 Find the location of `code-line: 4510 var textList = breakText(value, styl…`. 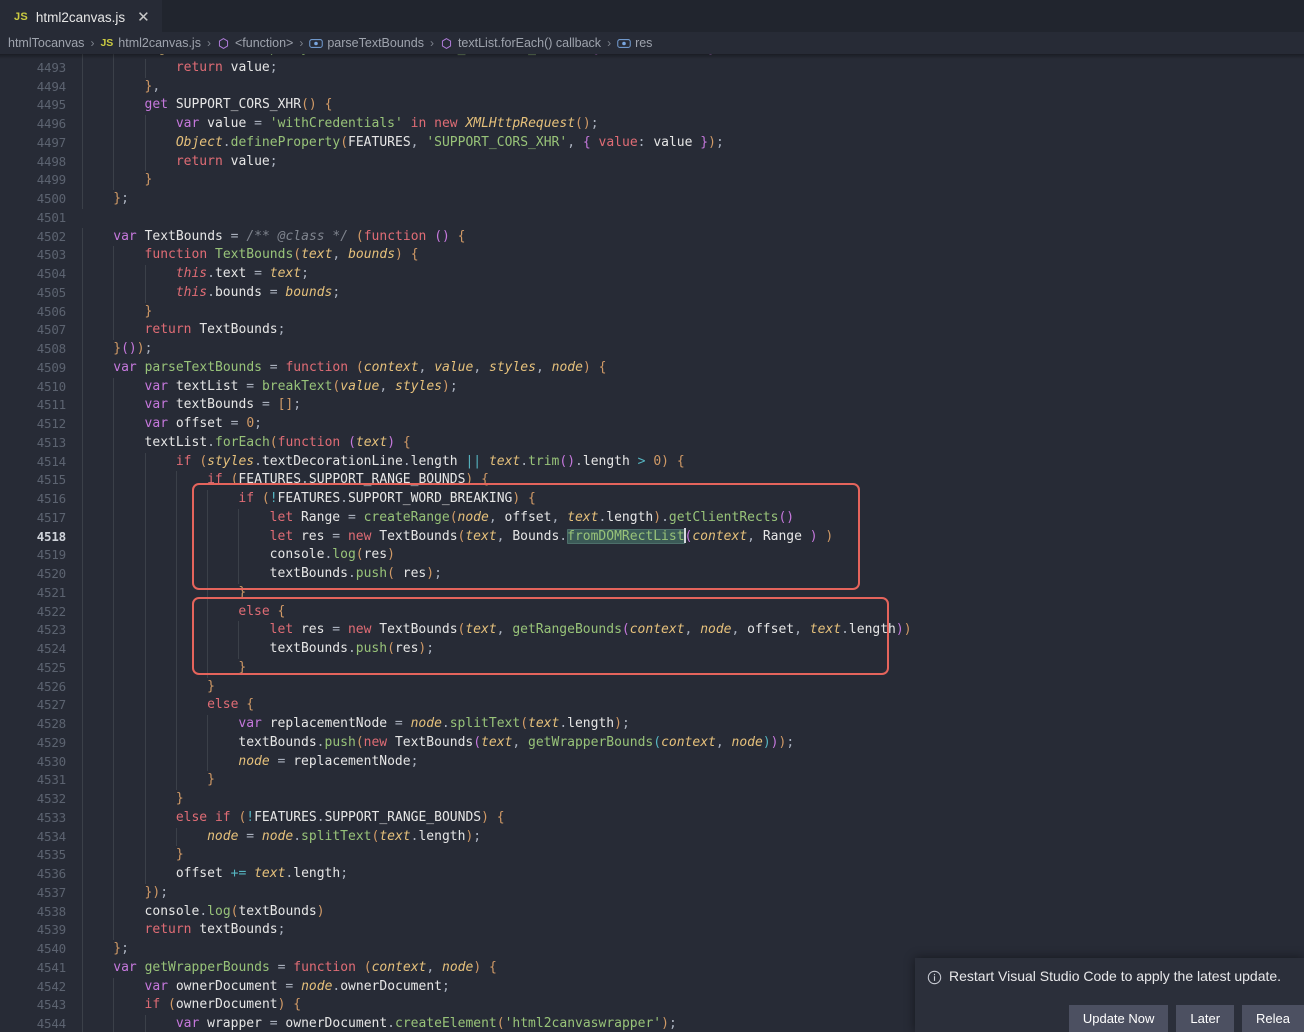

code-line: 4510 var textList = breakText(value, styl… is located at coordinates (652, 387).